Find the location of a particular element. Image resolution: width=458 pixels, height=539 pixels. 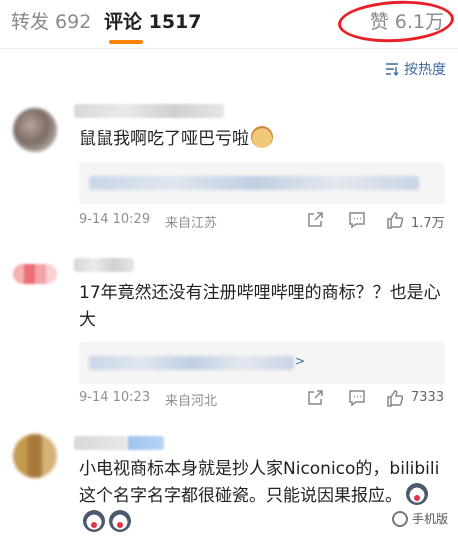

tab-comment: 评论 1517 is located at coordinates (153, 22).